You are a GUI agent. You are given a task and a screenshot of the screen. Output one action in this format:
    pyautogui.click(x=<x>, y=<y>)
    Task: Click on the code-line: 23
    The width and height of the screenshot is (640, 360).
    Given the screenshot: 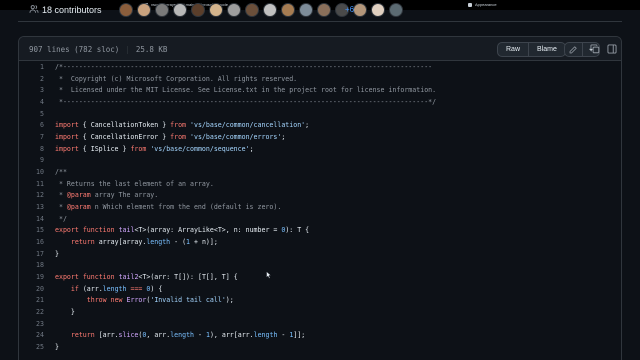 What is the action you would take?
    pyautogui.click(x=320, y=325)
    